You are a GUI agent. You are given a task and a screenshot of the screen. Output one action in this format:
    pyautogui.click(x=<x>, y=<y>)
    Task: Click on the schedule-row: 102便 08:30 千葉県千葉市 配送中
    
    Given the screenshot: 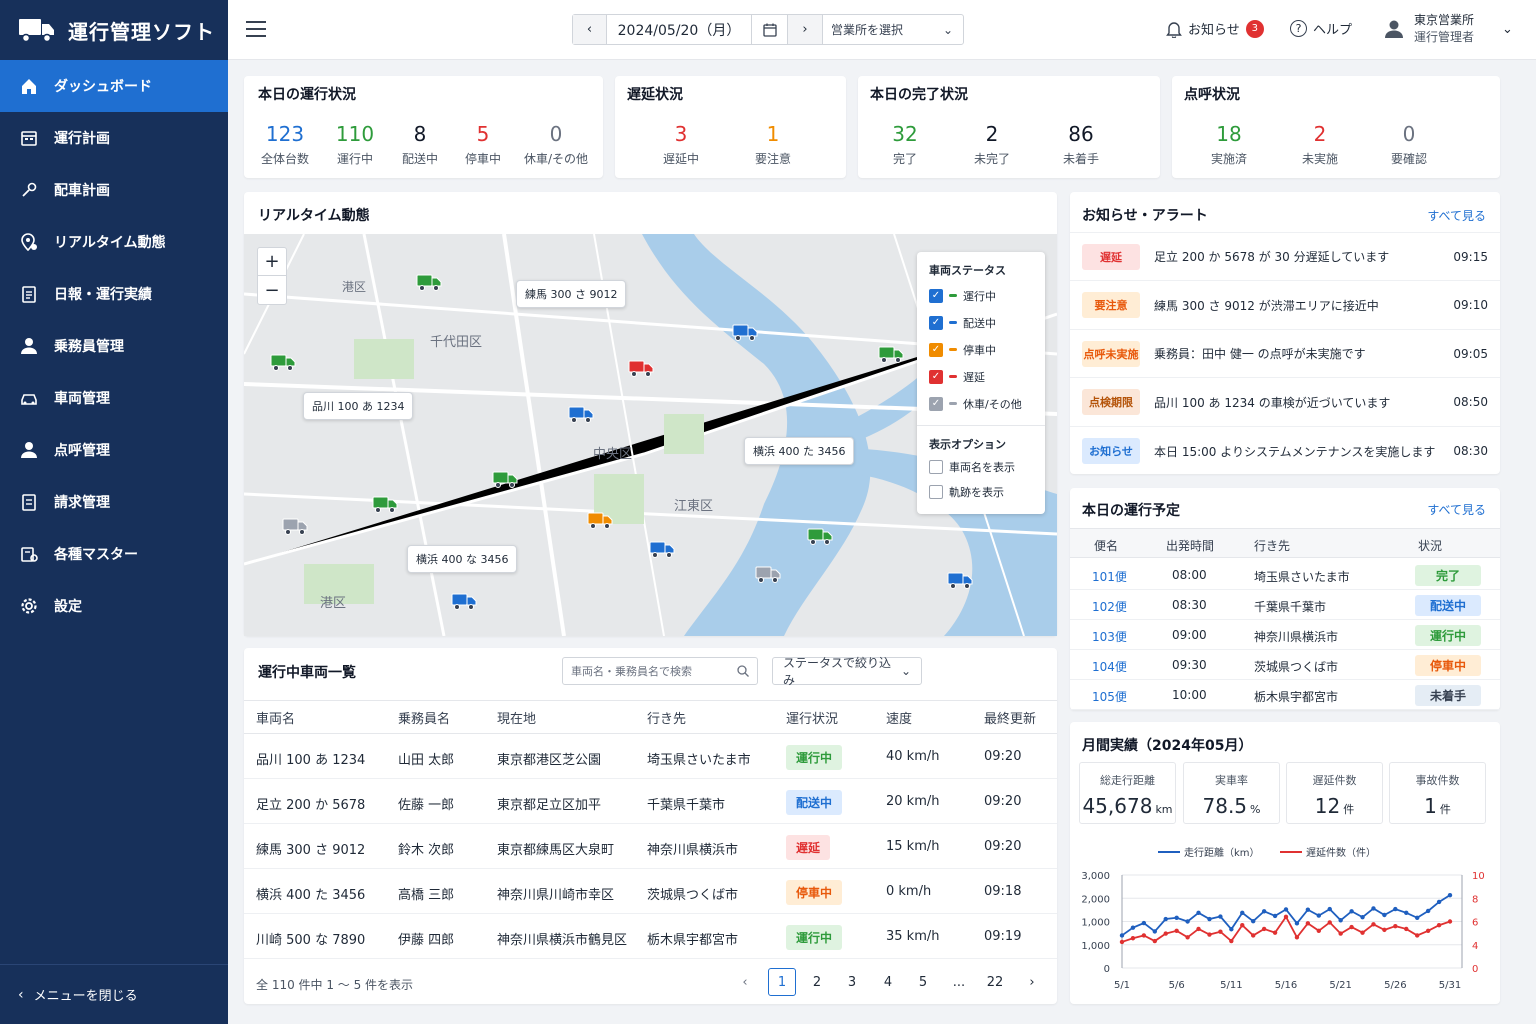 What is the action you would take?
    pyautogui.click(x=1285, y=605)
    